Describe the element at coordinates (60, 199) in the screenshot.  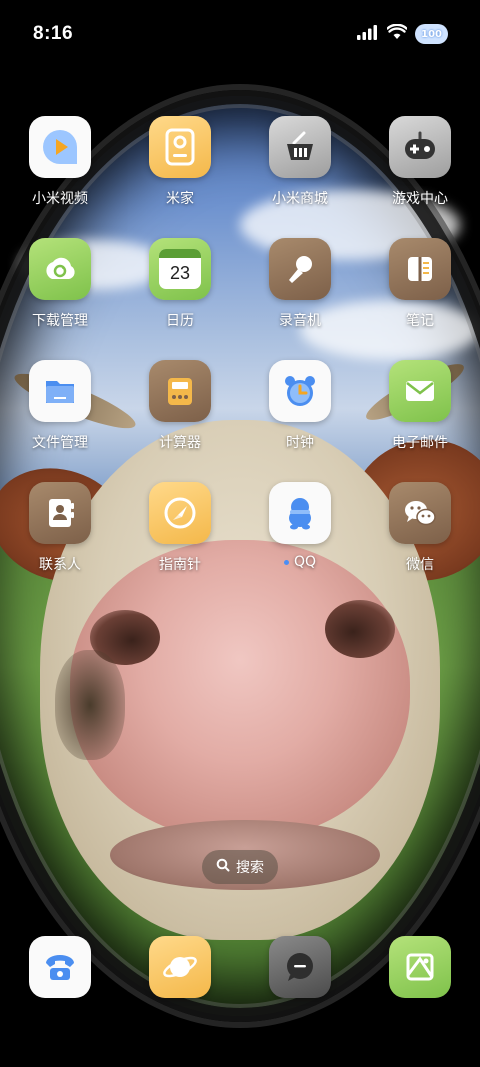
I see `app-label: 小米视频` at that location.